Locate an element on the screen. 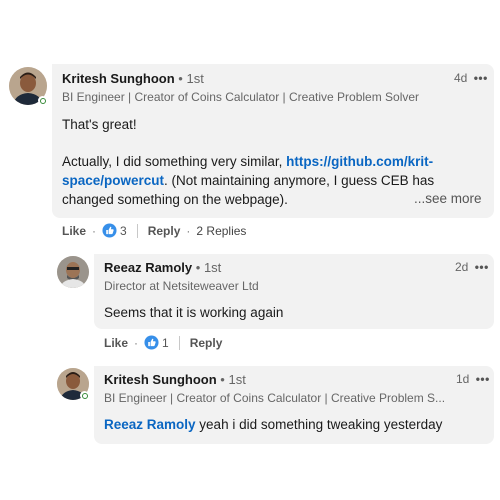 The image size is (500, 500). reply-time: 2d ••• is located at coordinates (472, 267).